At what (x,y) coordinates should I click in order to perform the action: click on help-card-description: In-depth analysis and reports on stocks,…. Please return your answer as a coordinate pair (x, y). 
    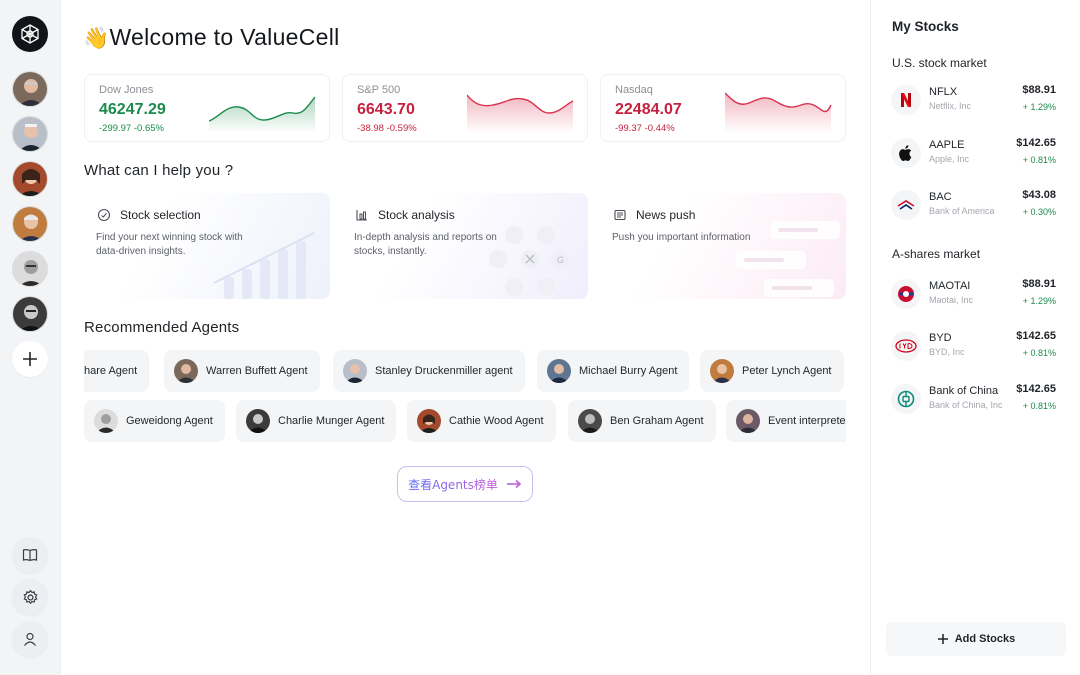
    Looking at the image, I should click on (425, 244).